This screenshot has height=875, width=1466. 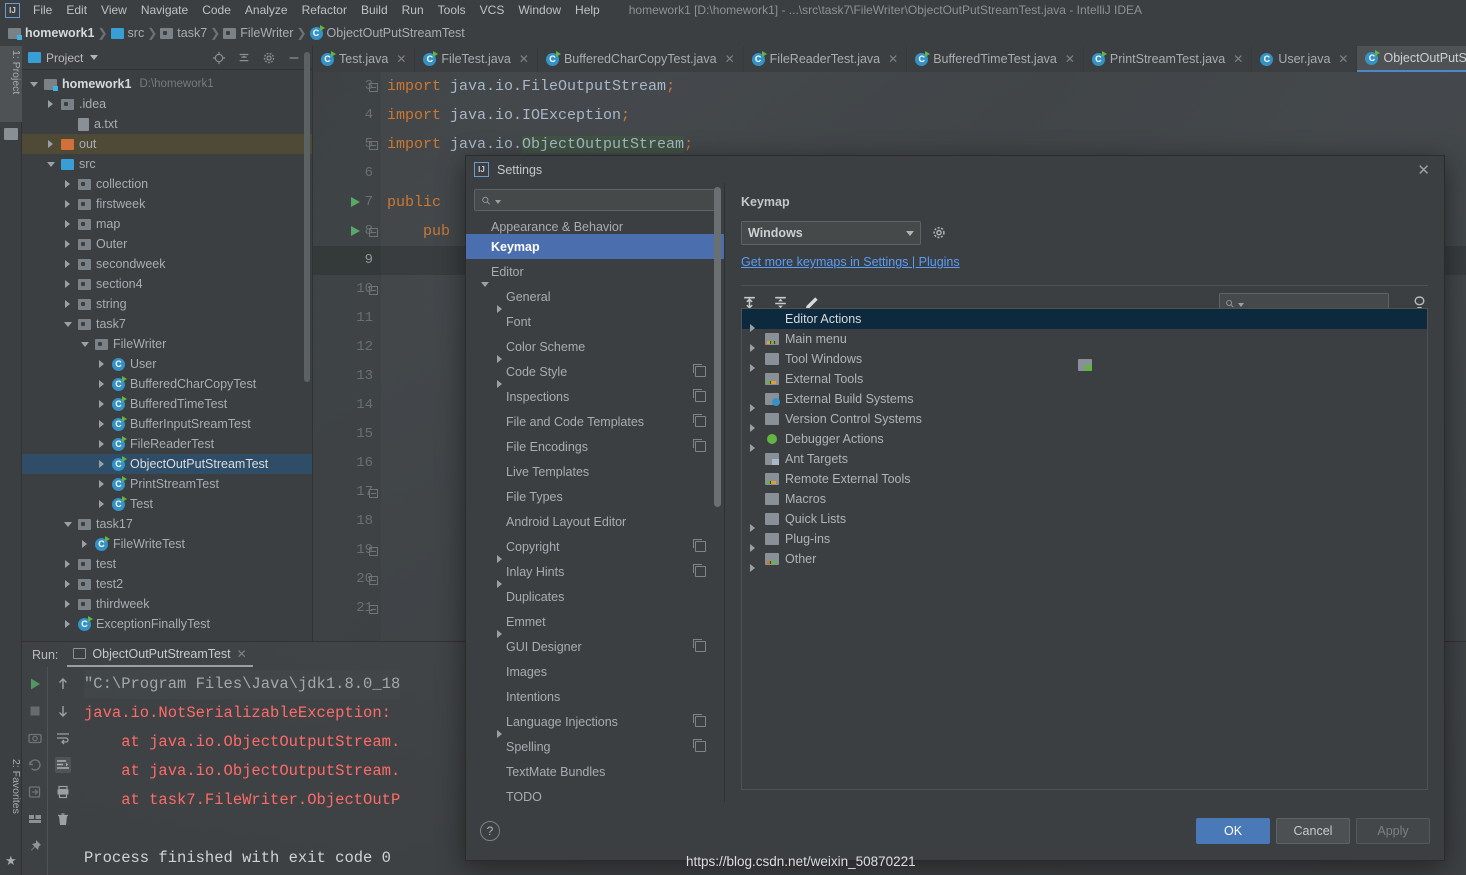 I want to click on settings-tree-item-keymap: Keymap, so click(x=595, y=246).